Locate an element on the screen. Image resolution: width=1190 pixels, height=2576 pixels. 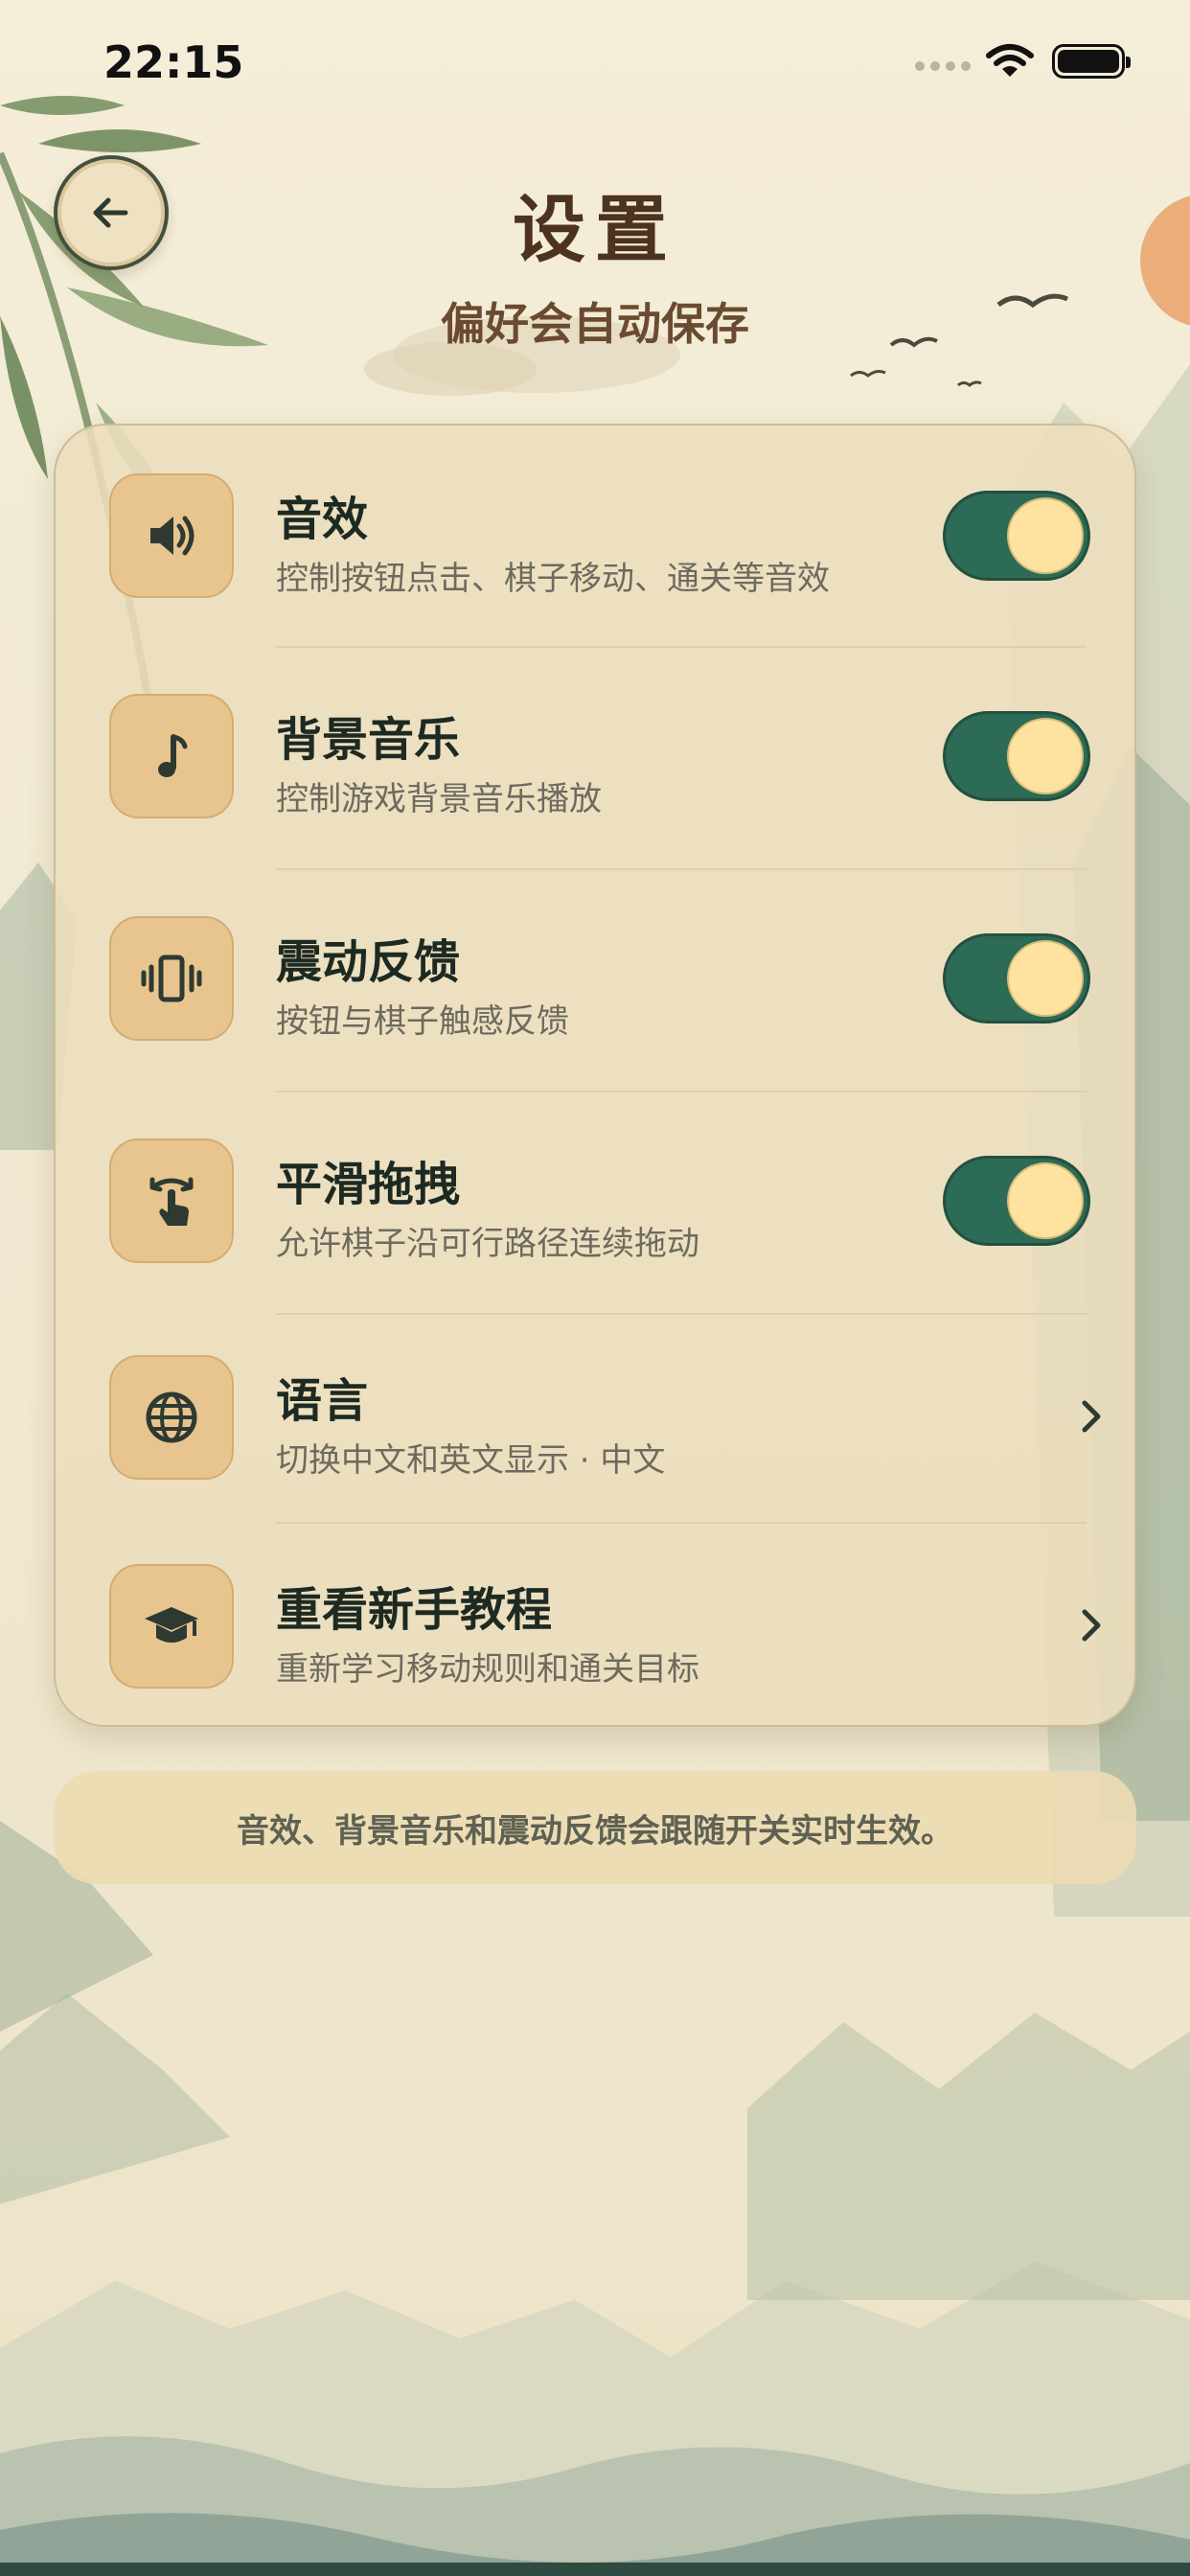
sound-effects-toggle is located at coordinates (1016, 536).